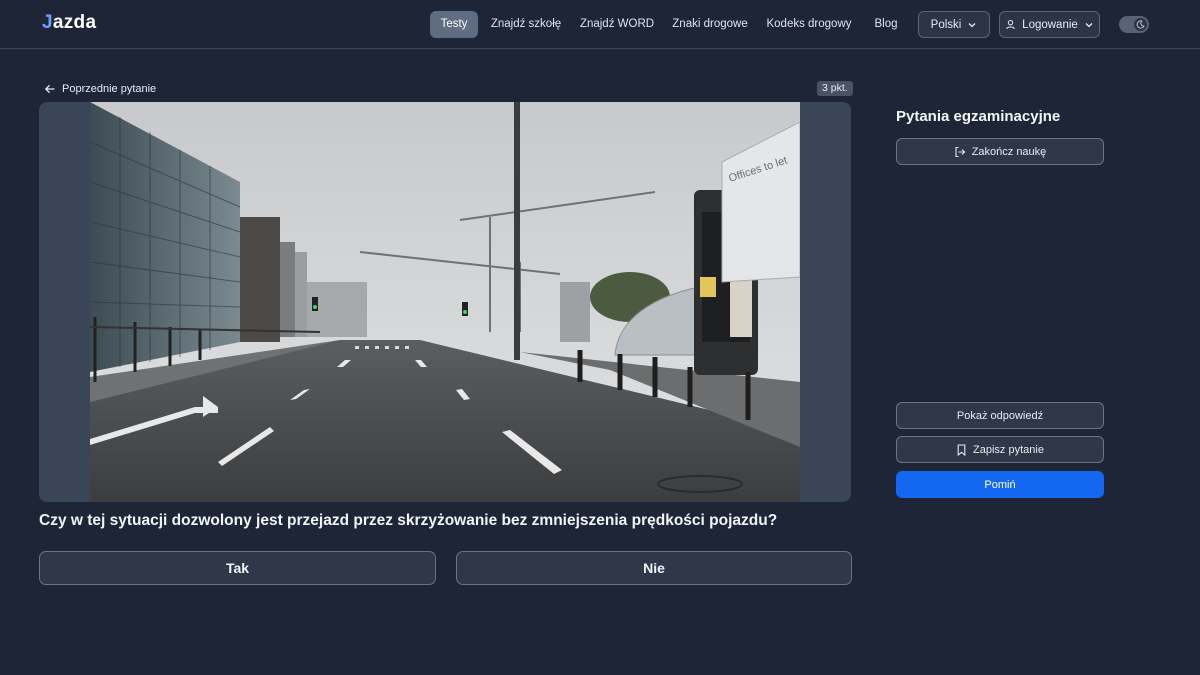 This screenshot has height=675, width=1200. Describe the element at coordinates (69, 23) in the screenshot. I see `logo: Jazda` at that location.